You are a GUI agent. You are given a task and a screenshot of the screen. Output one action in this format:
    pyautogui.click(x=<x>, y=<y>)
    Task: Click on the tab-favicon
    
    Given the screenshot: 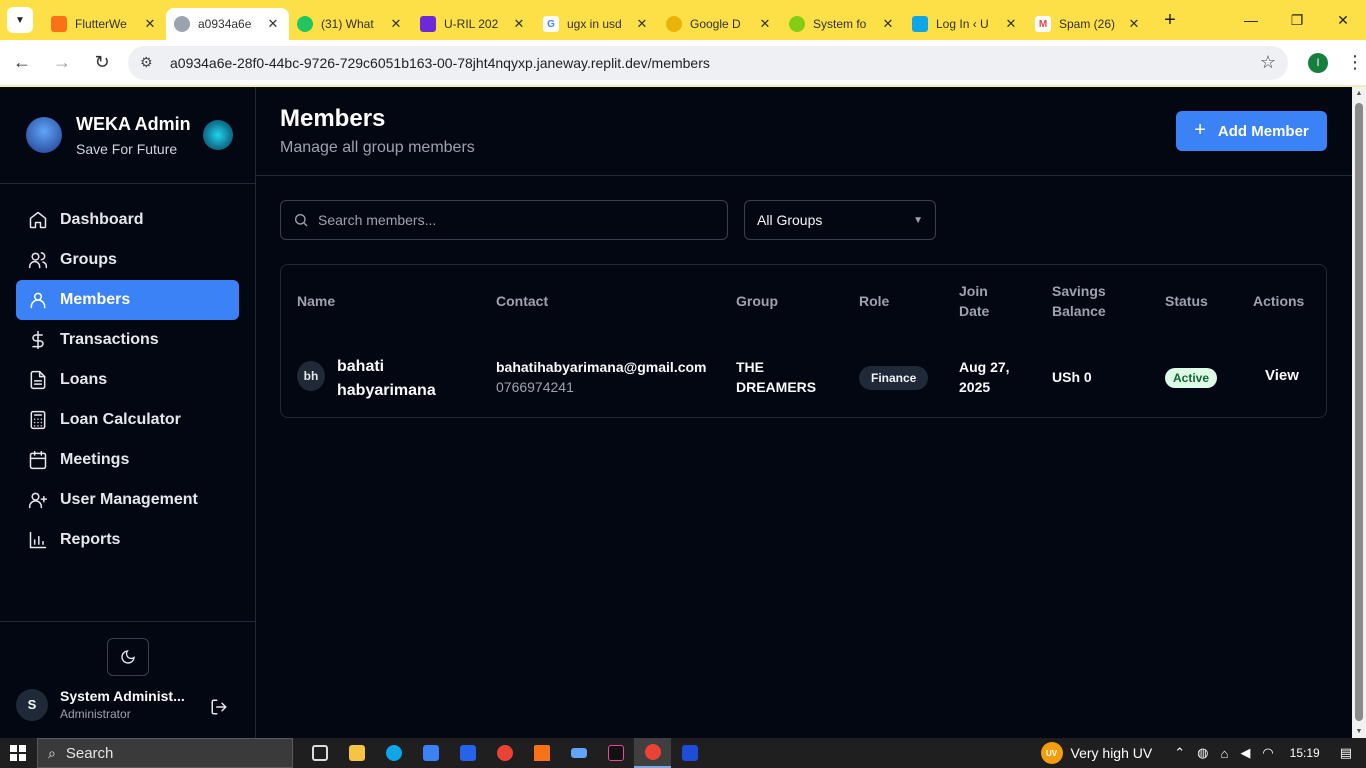 What is the action you would take?
    pyautogui.click(x=182, y=24)
    